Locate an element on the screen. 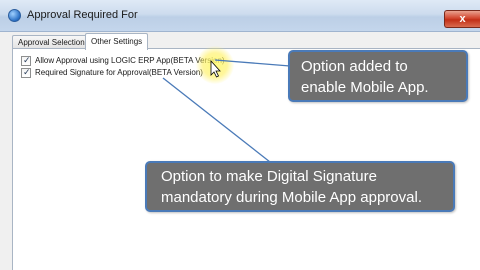 The width and height of the screenshot is (480, 270). tab-other-settings: Other Settings is located at coordinates (117, 41).